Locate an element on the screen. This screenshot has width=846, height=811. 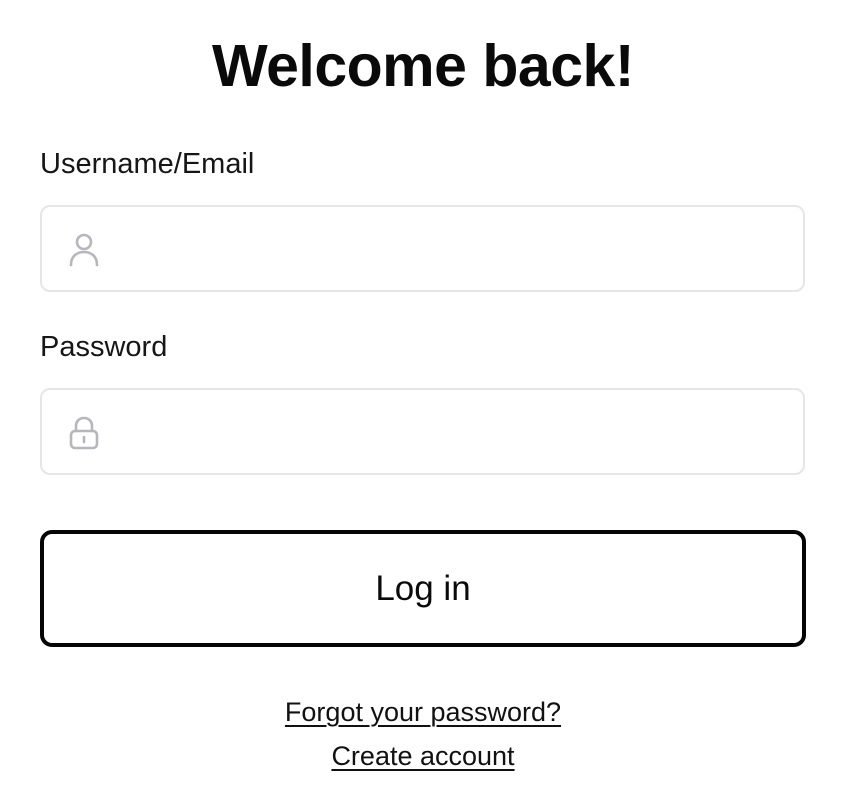
username-label: Username/Email is located at coordinates (147, 164).